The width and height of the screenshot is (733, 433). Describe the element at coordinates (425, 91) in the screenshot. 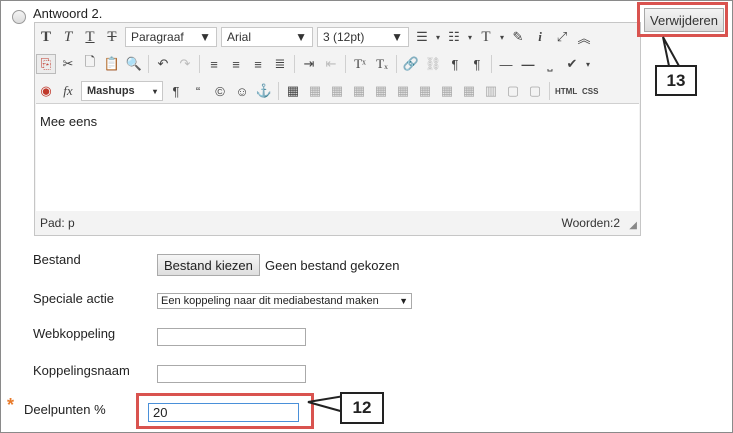

I see `table-delete-col-icon: ▦` at that location.